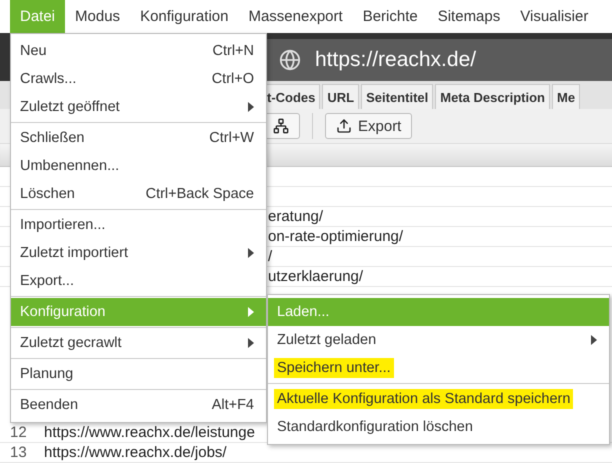 This screenshot has width=612, height=463. I want to click on column-tab: URL, so click(341, 96).